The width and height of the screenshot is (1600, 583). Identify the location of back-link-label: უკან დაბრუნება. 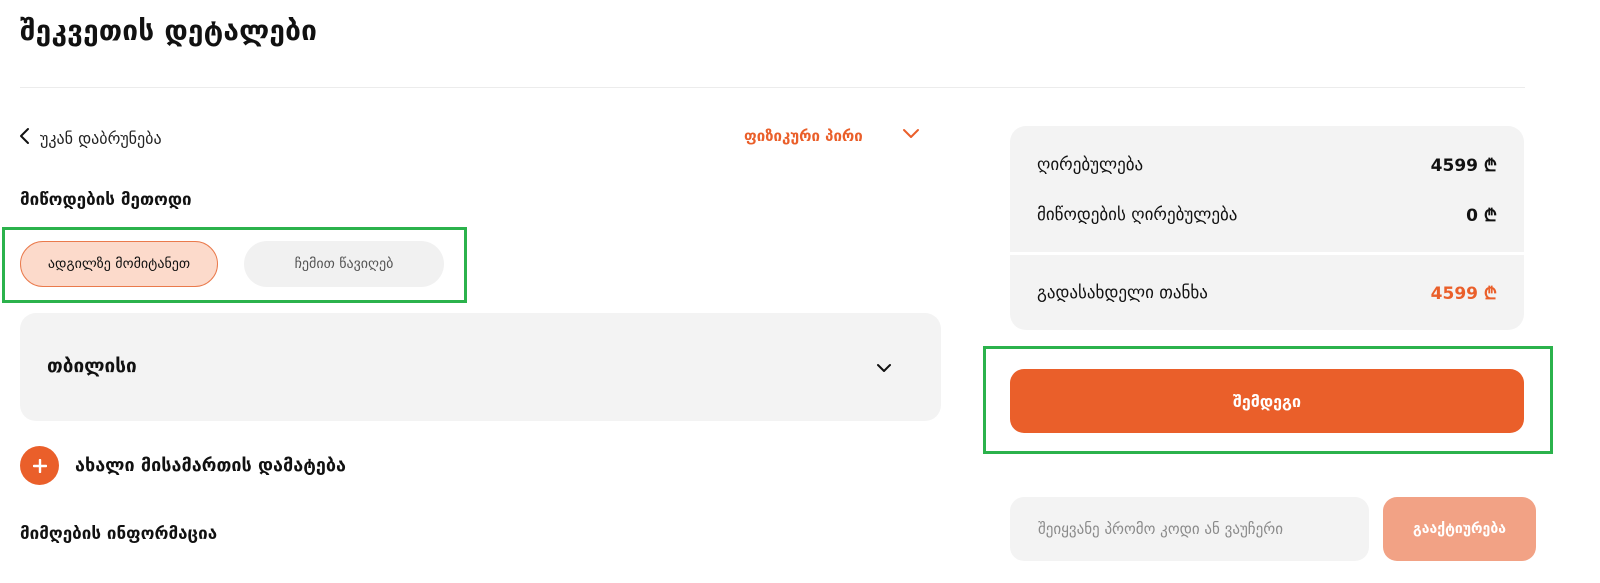
(101, 138).